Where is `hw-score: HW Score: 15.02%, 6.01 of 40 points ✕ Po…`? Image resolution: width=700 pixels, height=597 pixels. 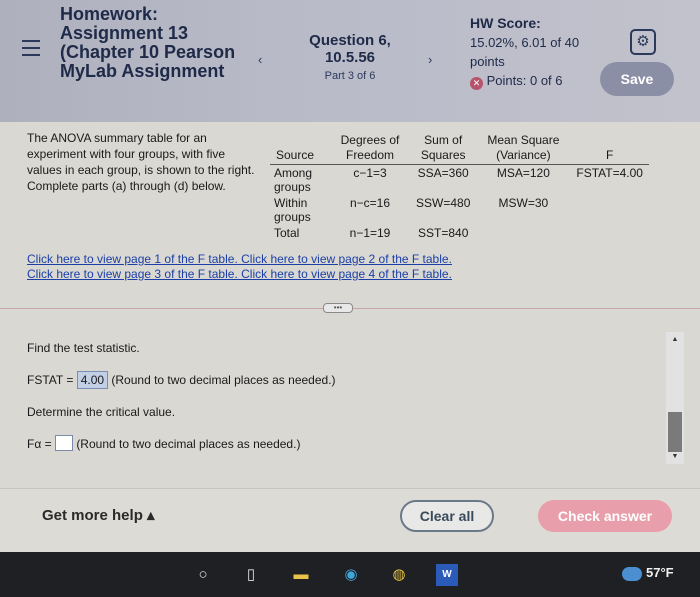 hw-score: HW Score: 15.02%, 6.01 of 40 points ✕ Po… is located at coordinates (530, 52).